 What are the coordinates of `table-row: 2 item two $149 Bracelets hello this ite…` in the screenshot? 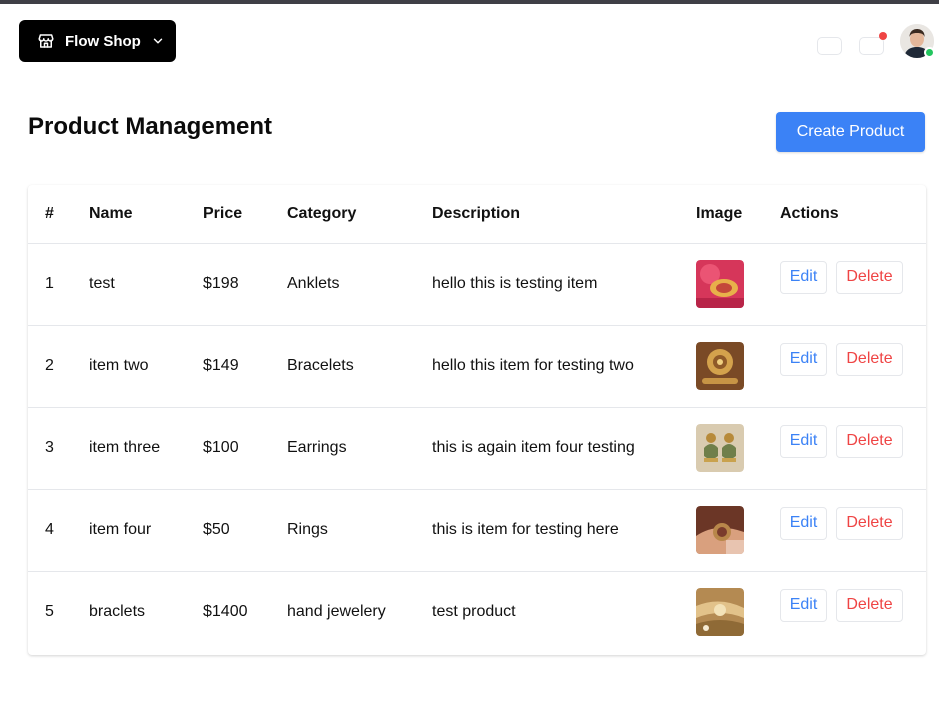 It's located at (477, 366).